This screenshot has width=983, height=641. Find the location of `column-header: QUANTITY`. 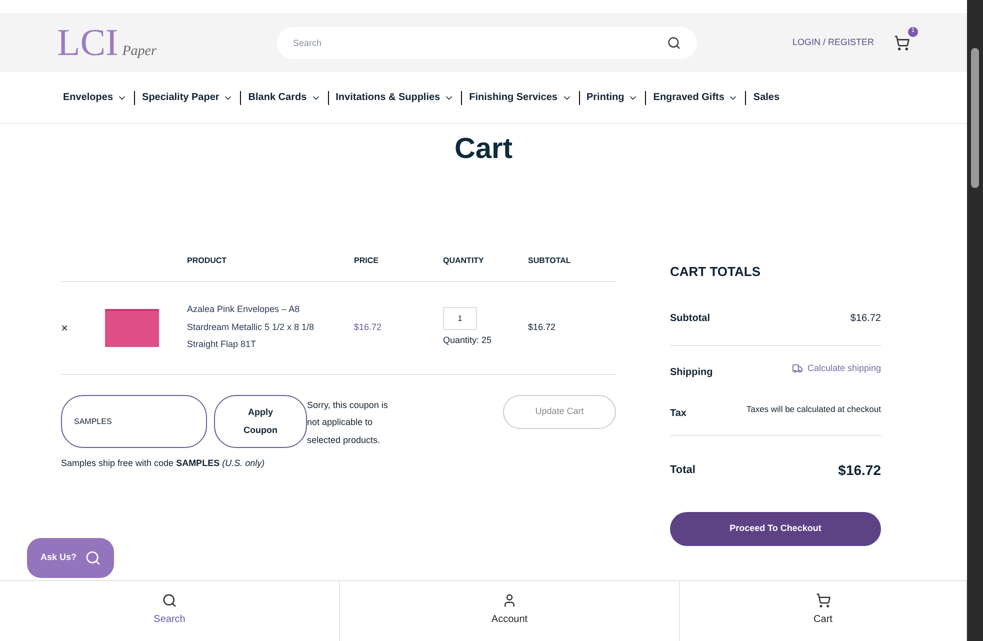

column-header: QUANTITY is located at coordinates (464, 261).